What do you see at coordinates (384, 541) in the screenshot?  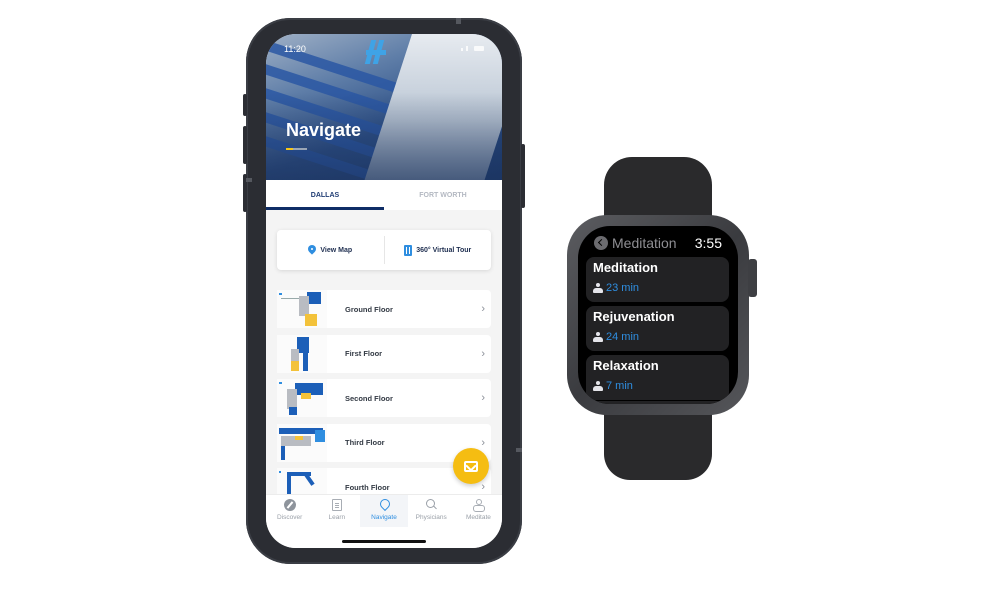 I see `home-indicator` at bounding box center [384, 541].